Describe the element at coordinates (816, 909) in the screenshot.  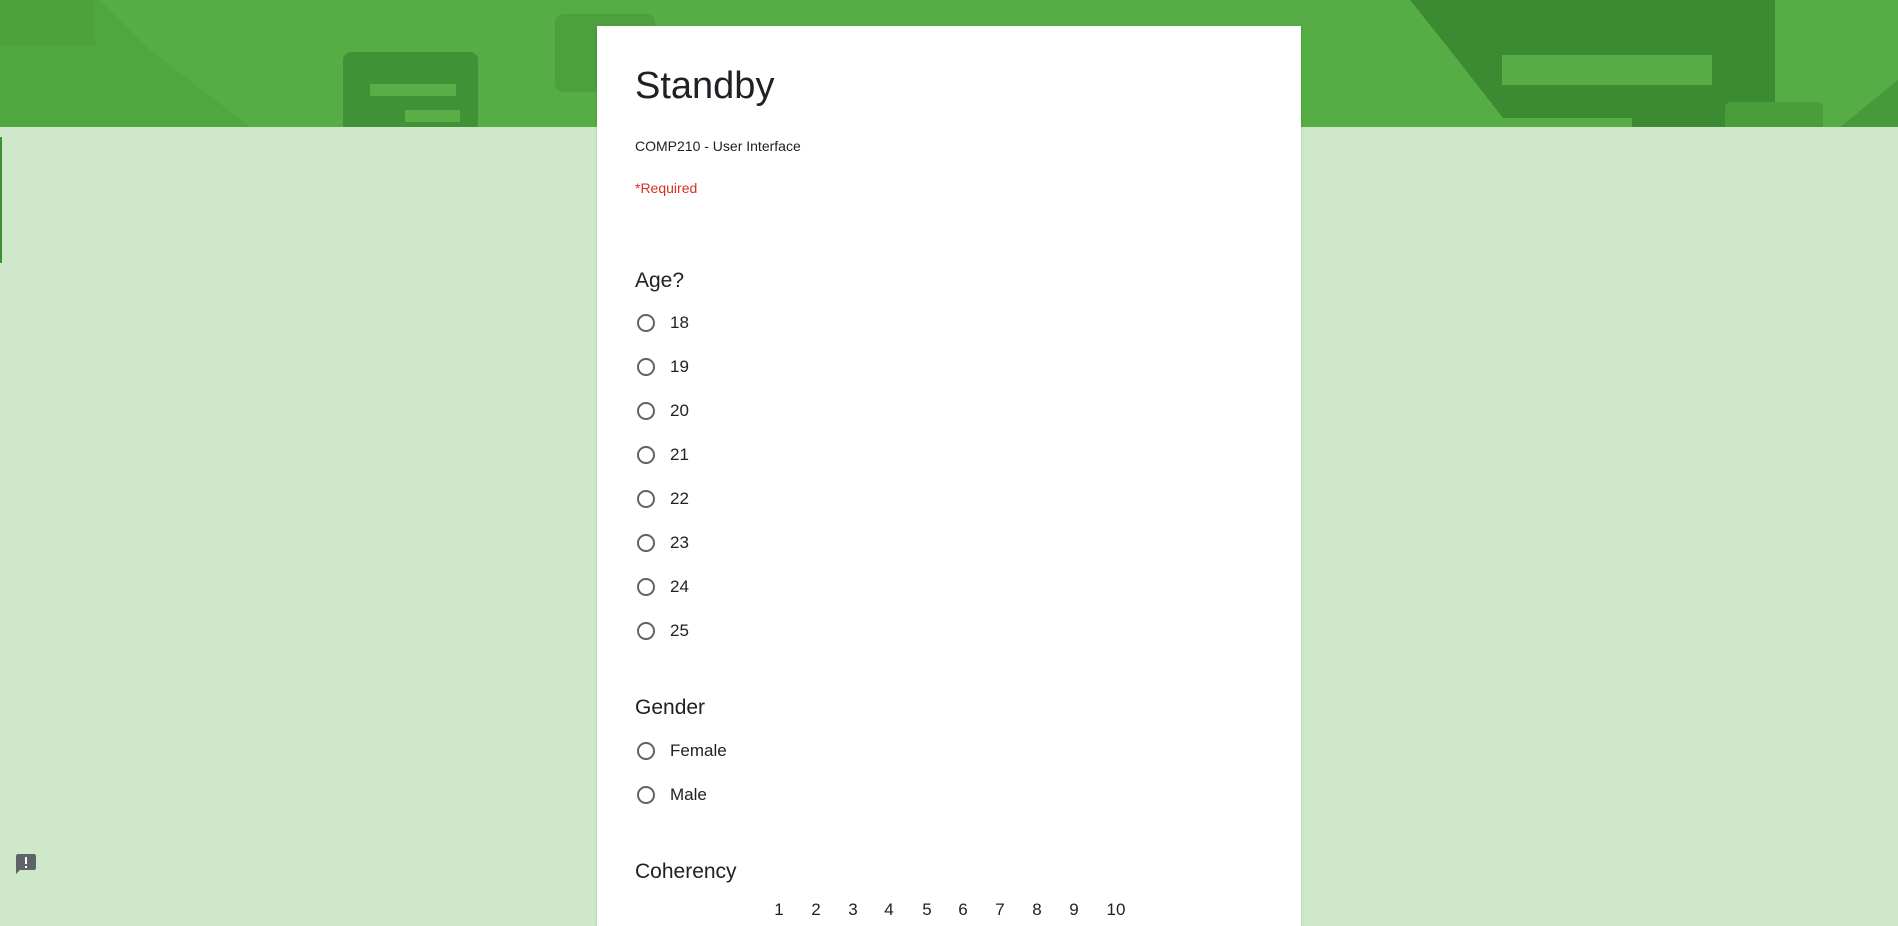
I see `scale-label-2: 2` at that location.